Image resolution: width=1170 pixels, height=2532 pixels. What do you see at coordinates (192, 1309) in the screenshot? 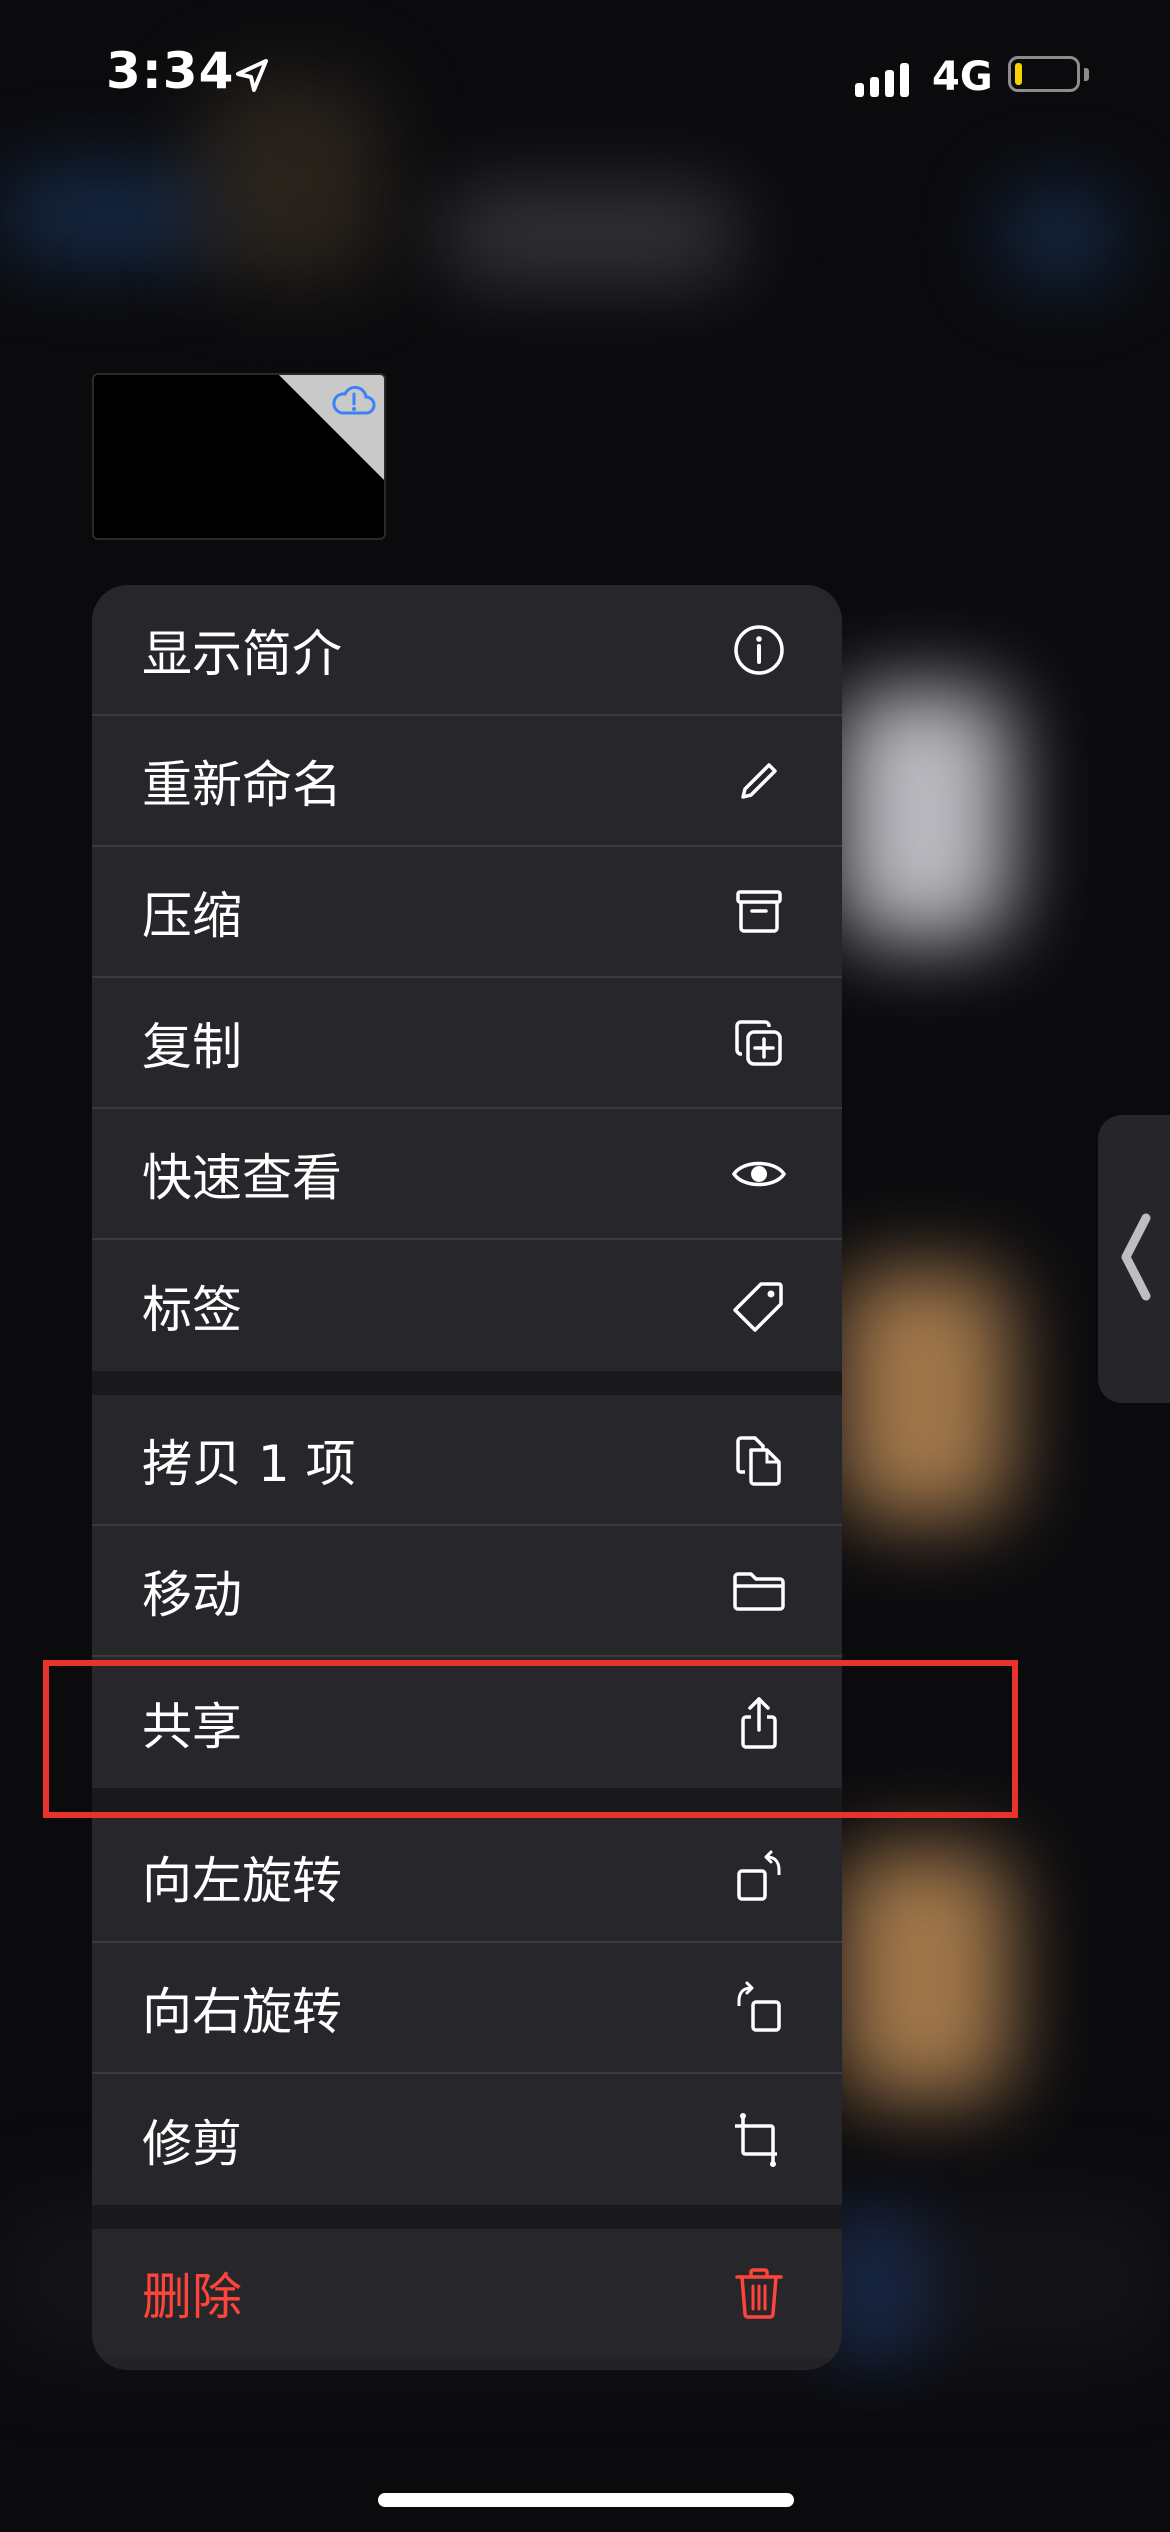
I see `menu-item-label: 标签` at bounding box center [192, 1309].